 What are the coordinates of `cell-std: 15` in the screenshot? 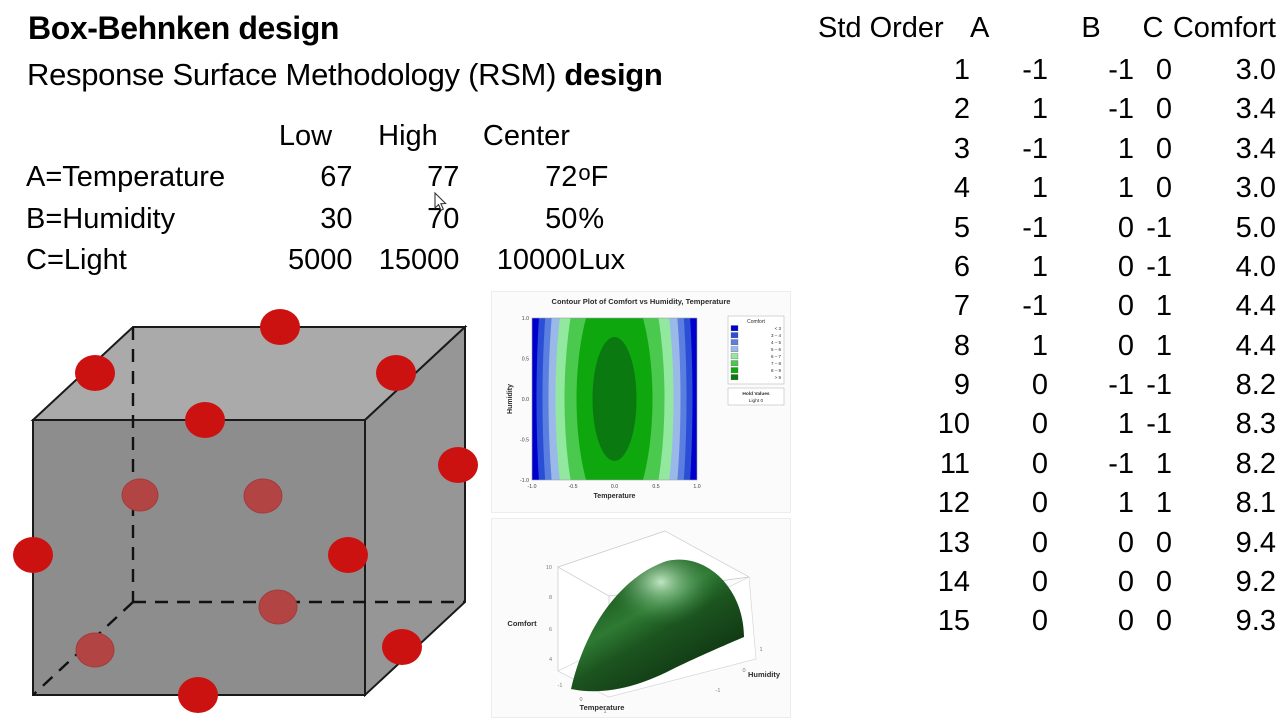 It's located at (953, 621).